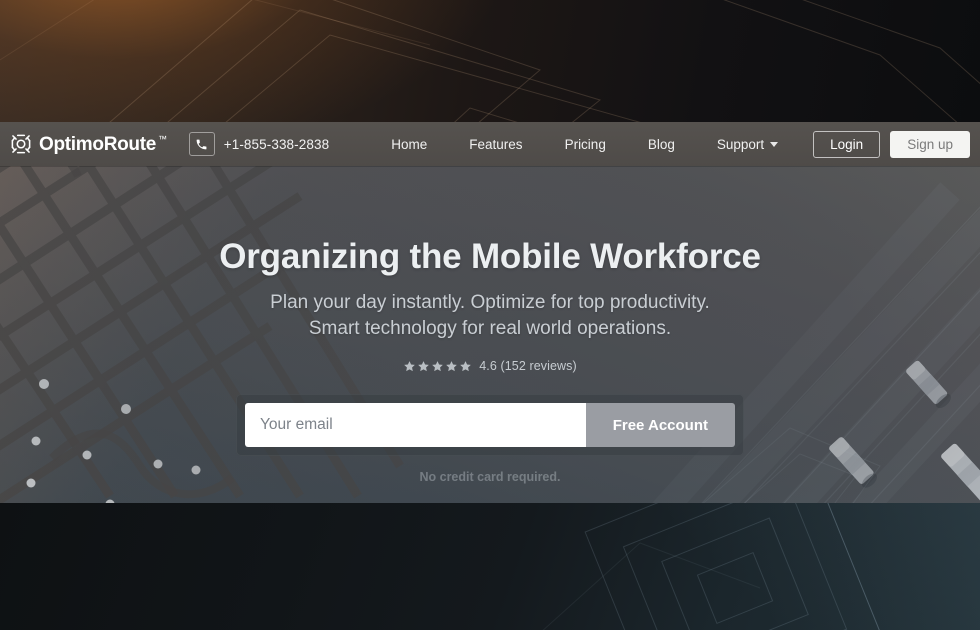 This screenshot has width=980, height=630. I want to click on phone-icon, so click(201, 144).